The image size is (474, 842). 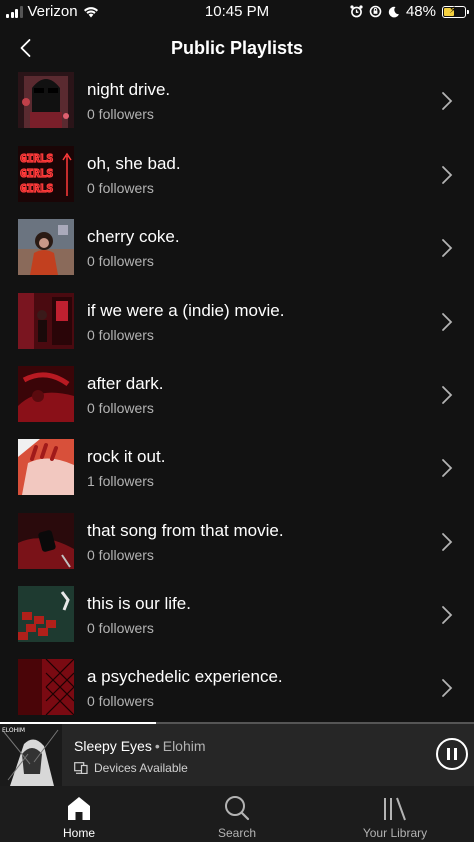 I want to click on playlist-row: after dark. 0 followers, so click(x=237, y=403).